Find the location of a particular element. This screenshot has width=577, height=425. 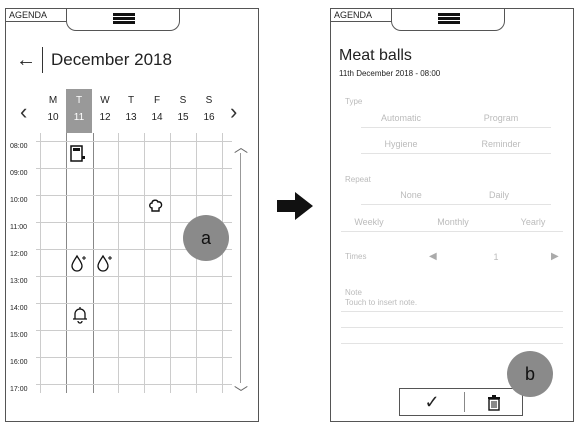

week-header: ‹ M 10 T 11 W 12 T 13 F 14 S 15 S 16 › is located at coordinates (132, 111).